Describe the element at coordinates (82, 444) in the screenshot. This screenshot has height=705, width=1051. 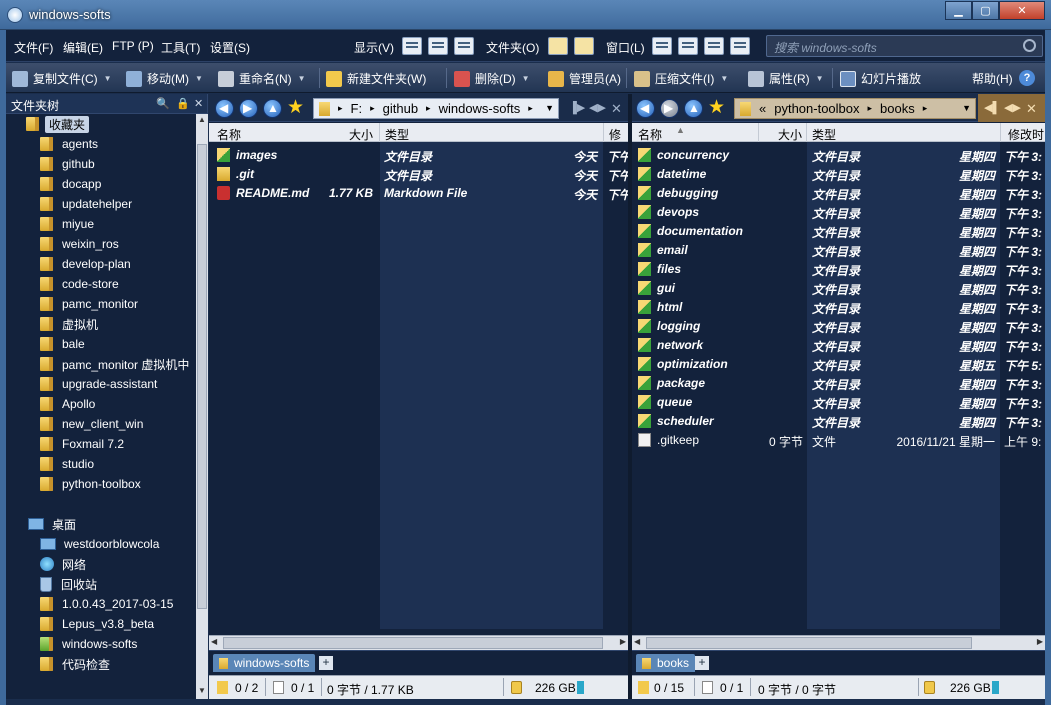
I see `tree-item: Foxmail 7.2` at that location.